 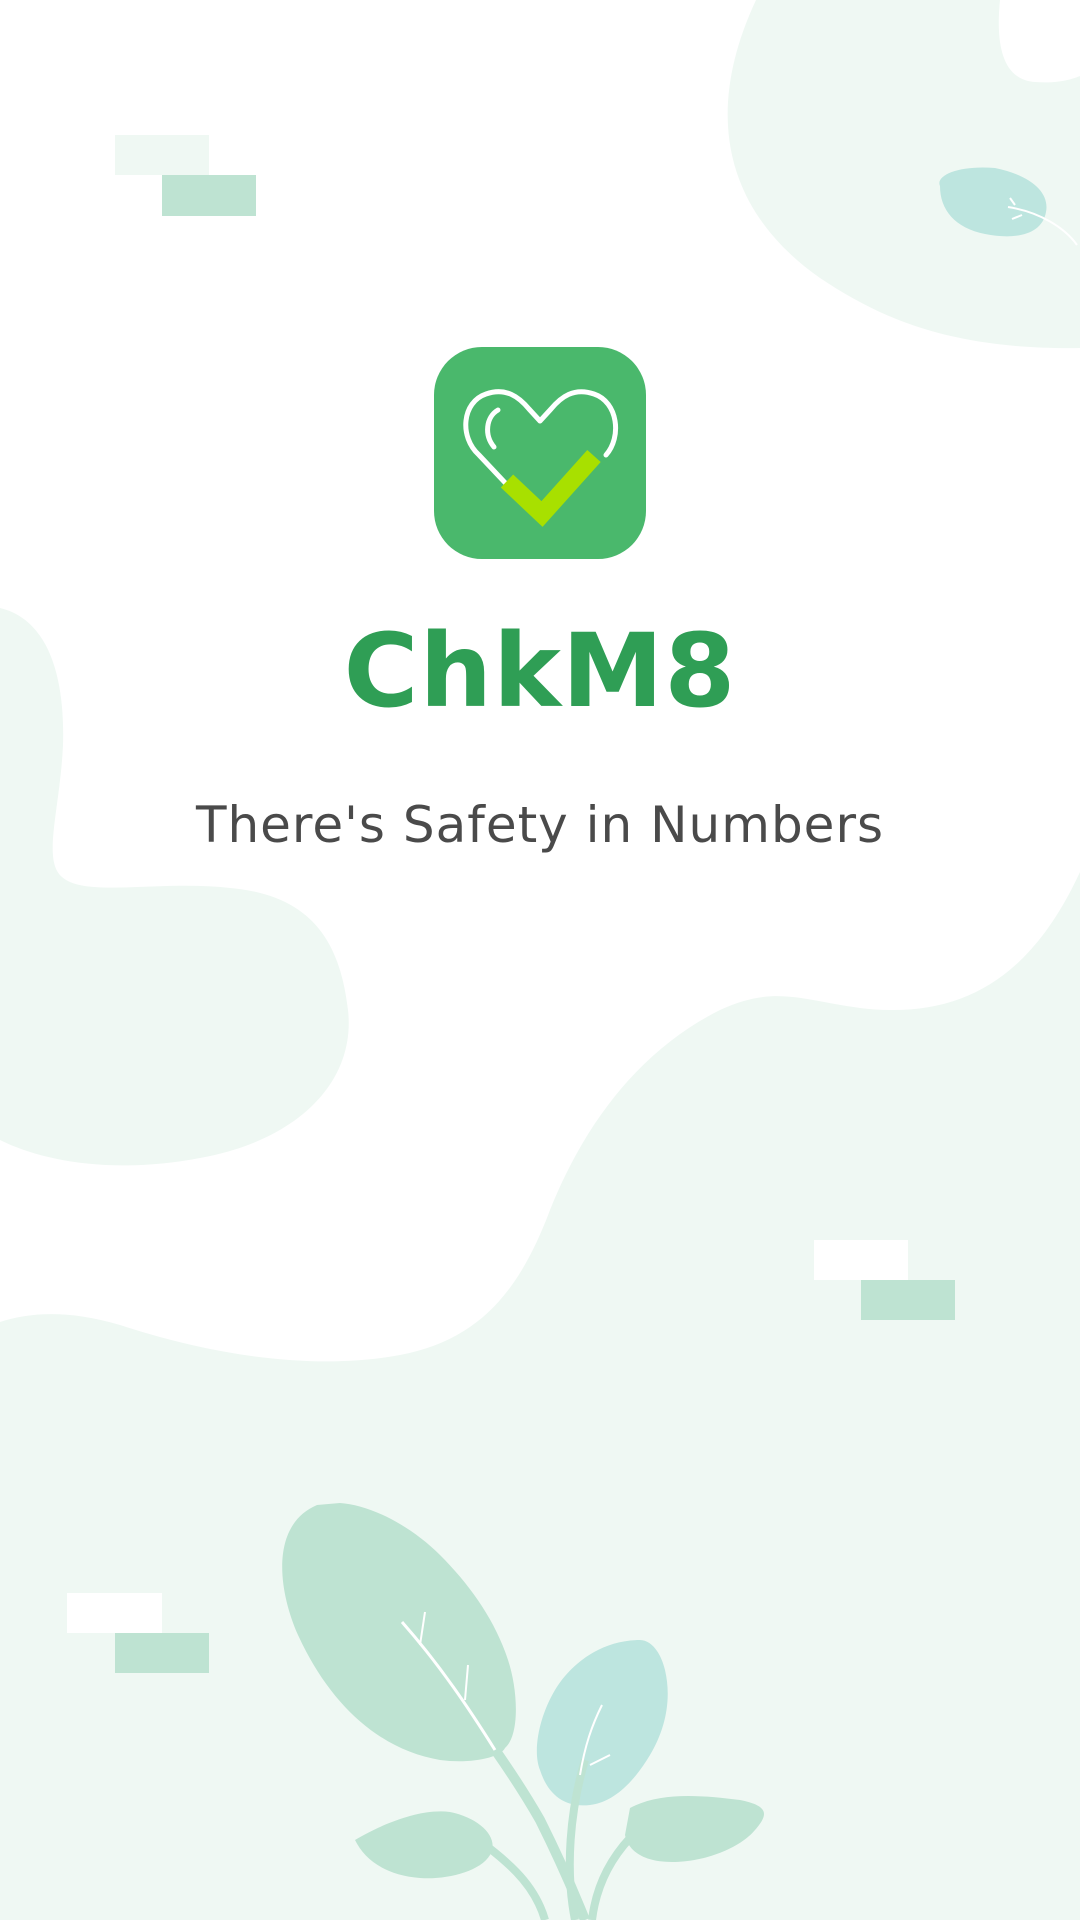 I want to click on heart-check-icon, so click(x=541, y=458).